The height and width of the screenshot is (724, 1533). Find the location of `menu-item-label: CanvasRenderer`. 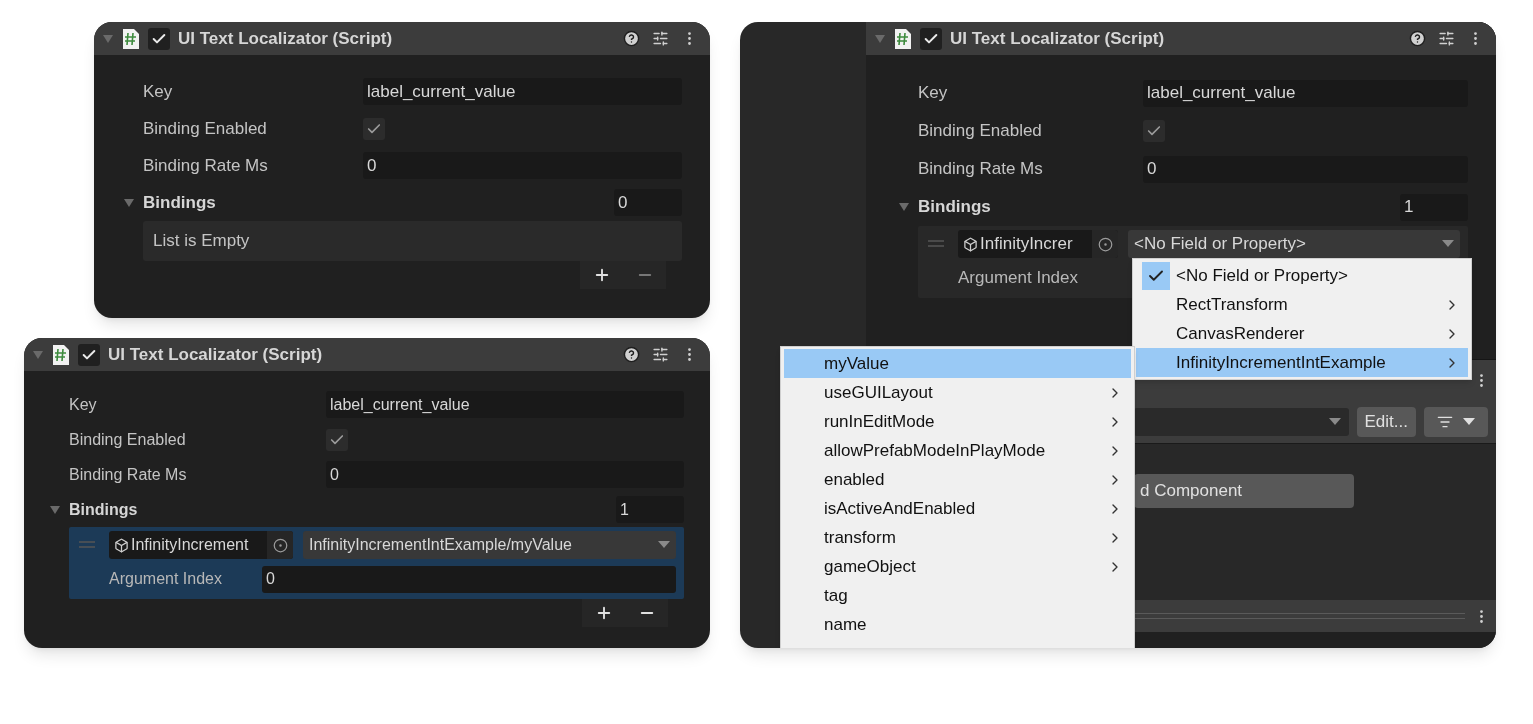

menu-item-label: CanvasRenderer is located at coordinates (1240, 333).